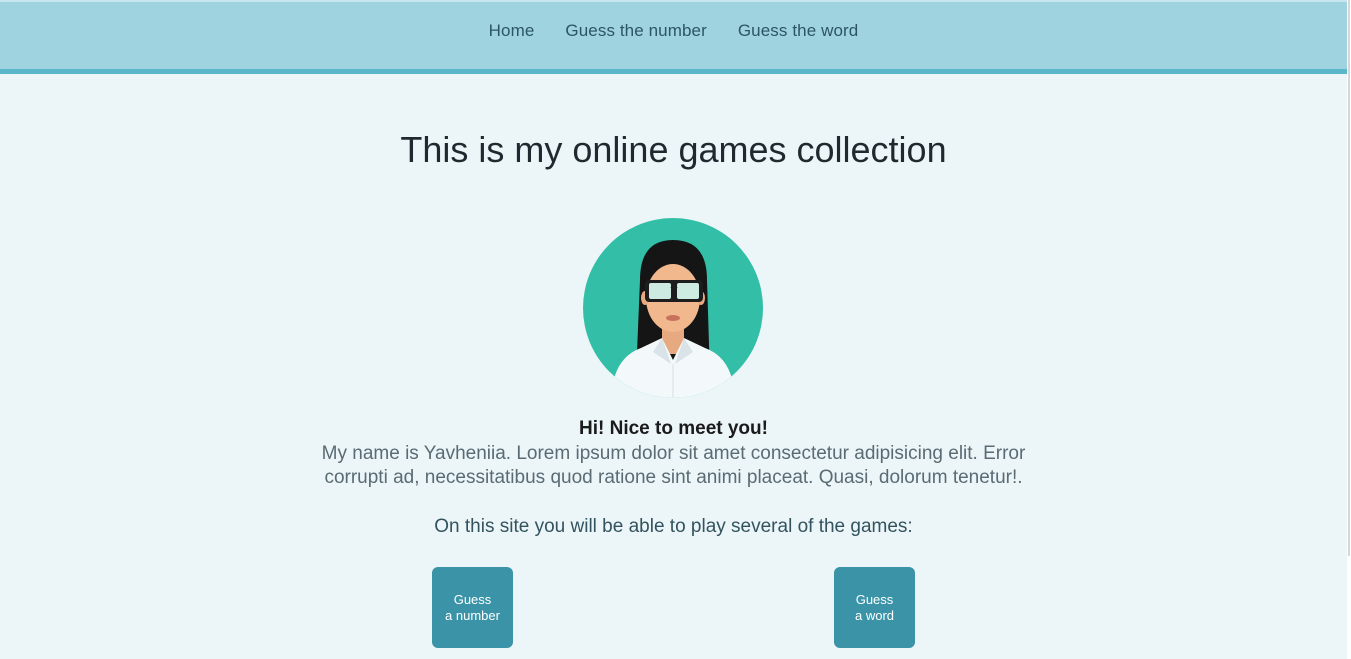  What do you see at coordinates (673, 428) in the screenshot?
I see `greeting-heading: Hi! Nice to meet you!` at bounding box center [673, 428].